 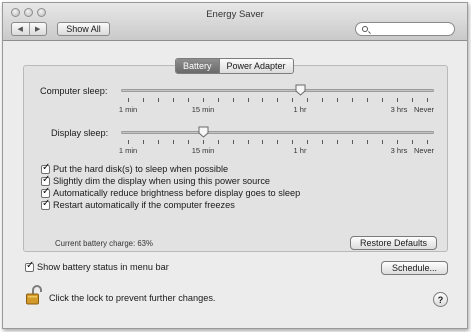 What do you see at coordinates (300, 109) in the screenshot?
I see `computer-sleep-tick-label: 1 hr` at bounding box center [300, 109].